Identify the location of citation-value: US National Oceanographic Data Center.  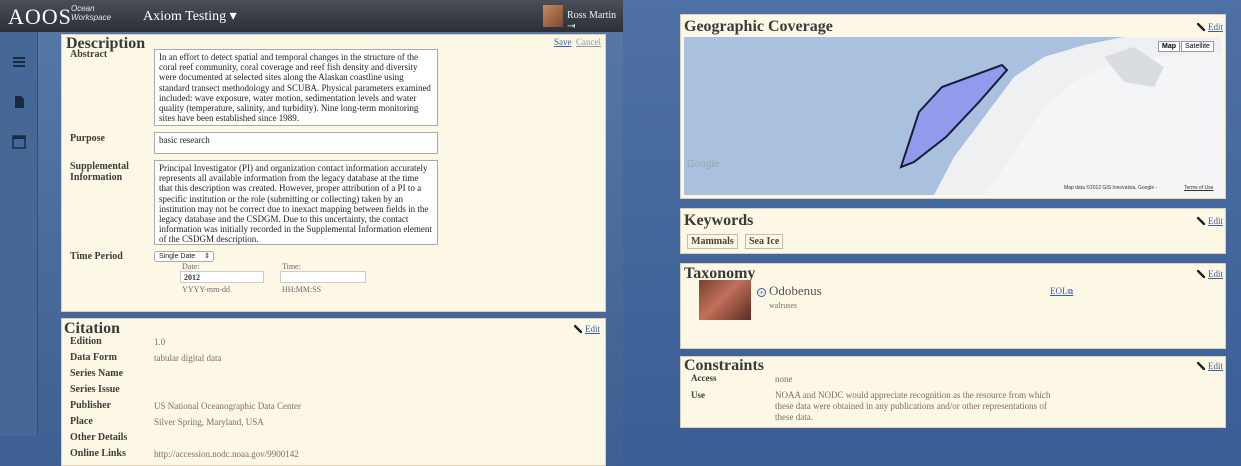
(227, 406).